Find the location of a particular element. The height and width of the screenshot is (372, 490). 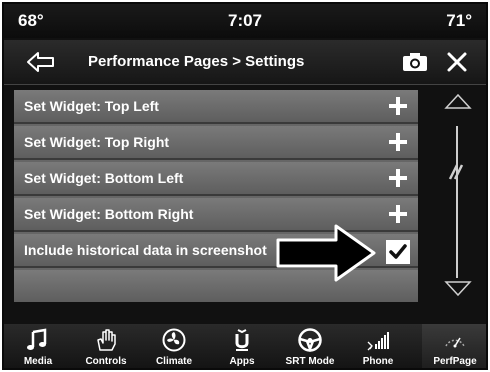

page-title: Performance Pages > Settings is located at coordinates (196, 61).